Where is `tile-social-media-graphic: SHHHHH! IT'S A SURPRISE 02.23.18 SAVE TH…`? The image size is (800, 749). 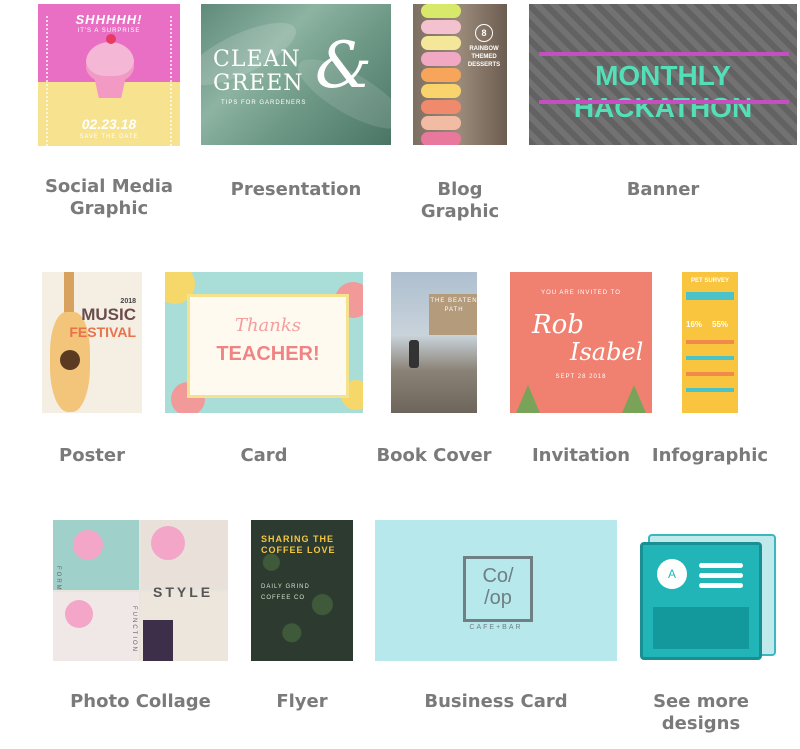 tile-social-media-graphic: SHHHHH! IT'S A SURPRISE 02.23.18 SAVE TH… is located at coordinates (109, 119).